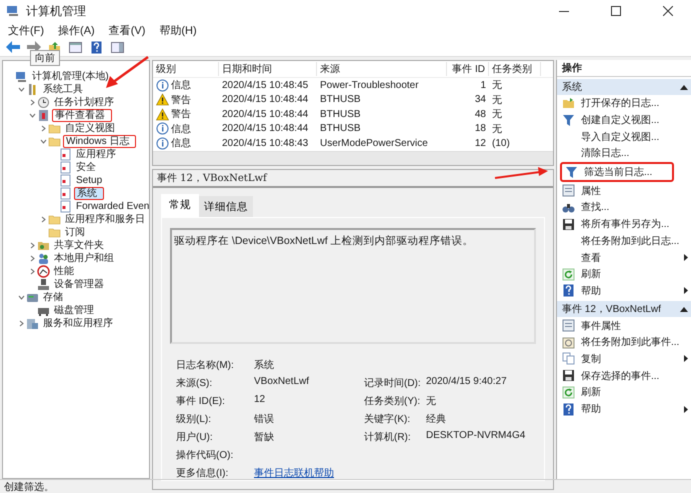 The height and width of the screenshot is (493, 691). I want to click on help-link: 事件日志联机帮助, so click(294, 473).